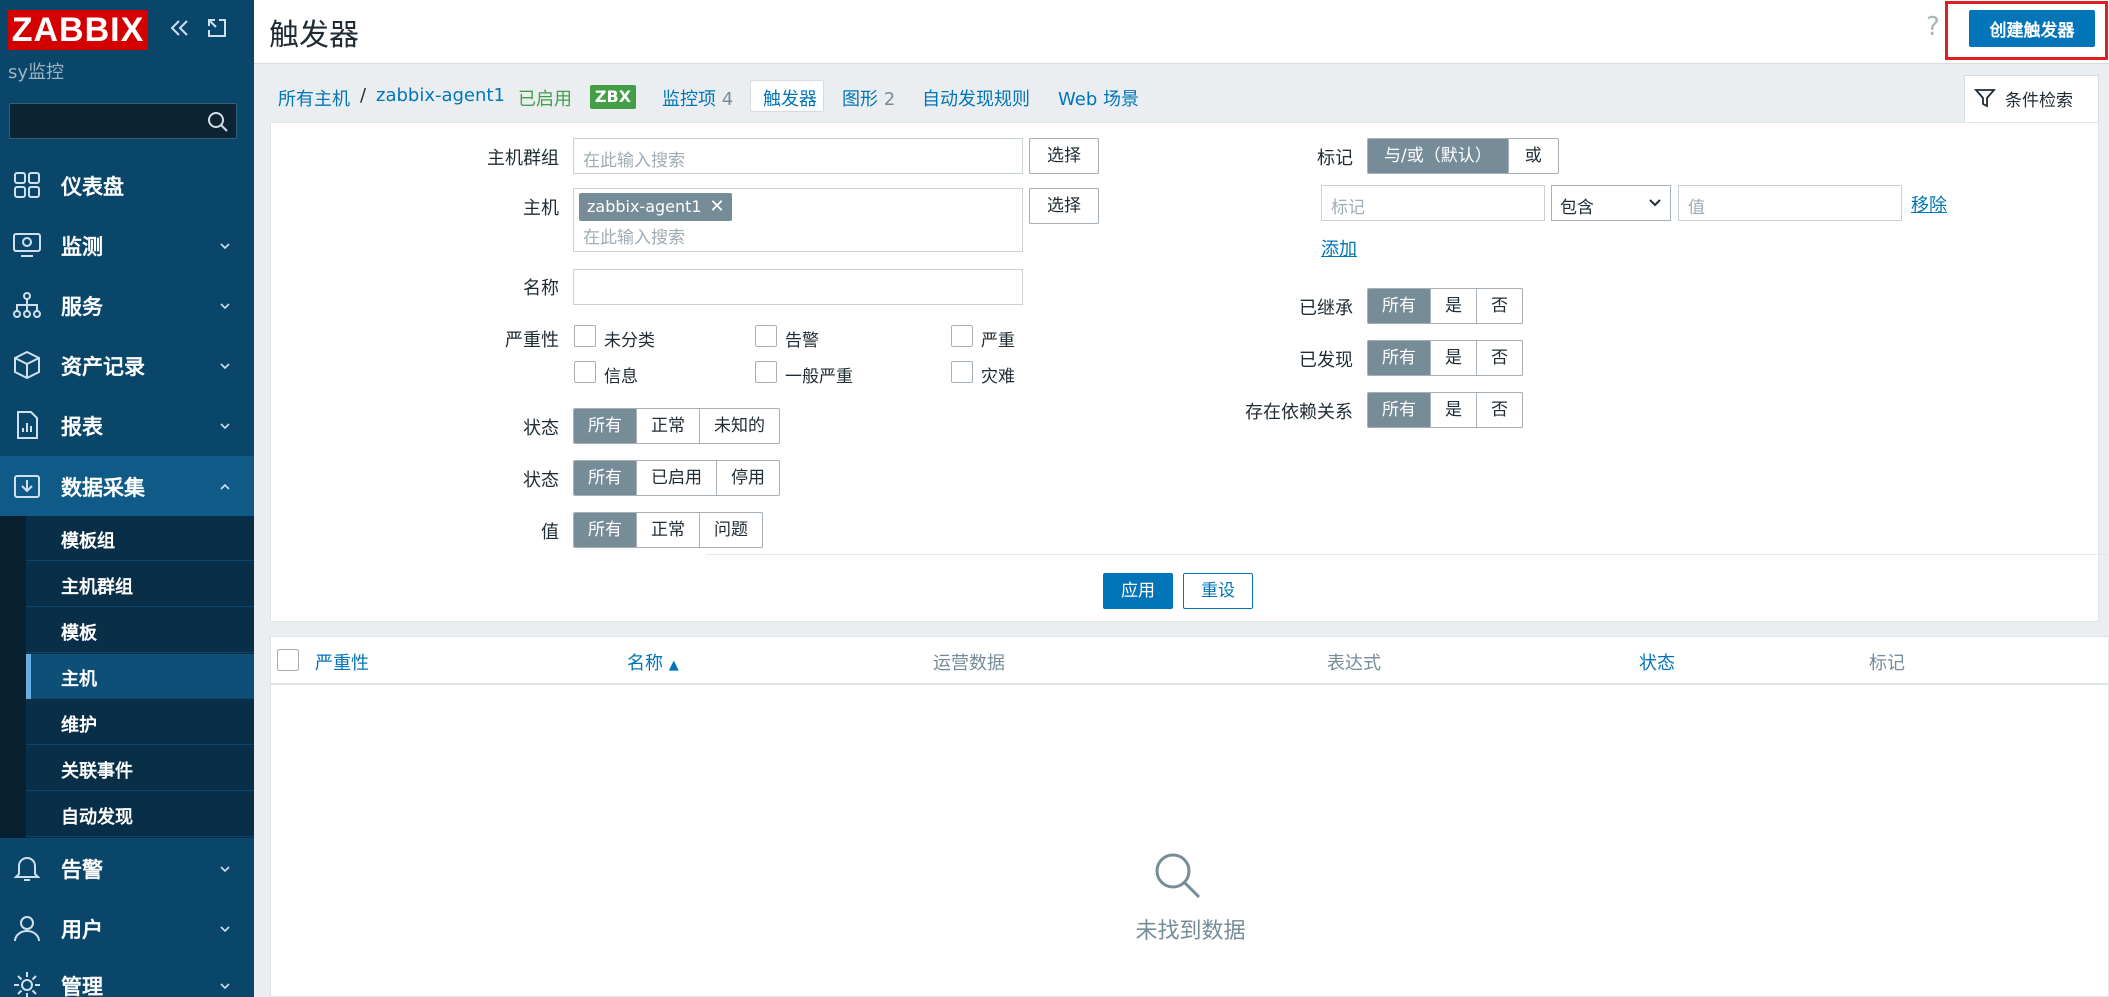 The height and width of the screenshot is (997, 2109). Describe the element at coordinates (342, 662) in the screenshot. I see `column-severity: 严重性` at that location.